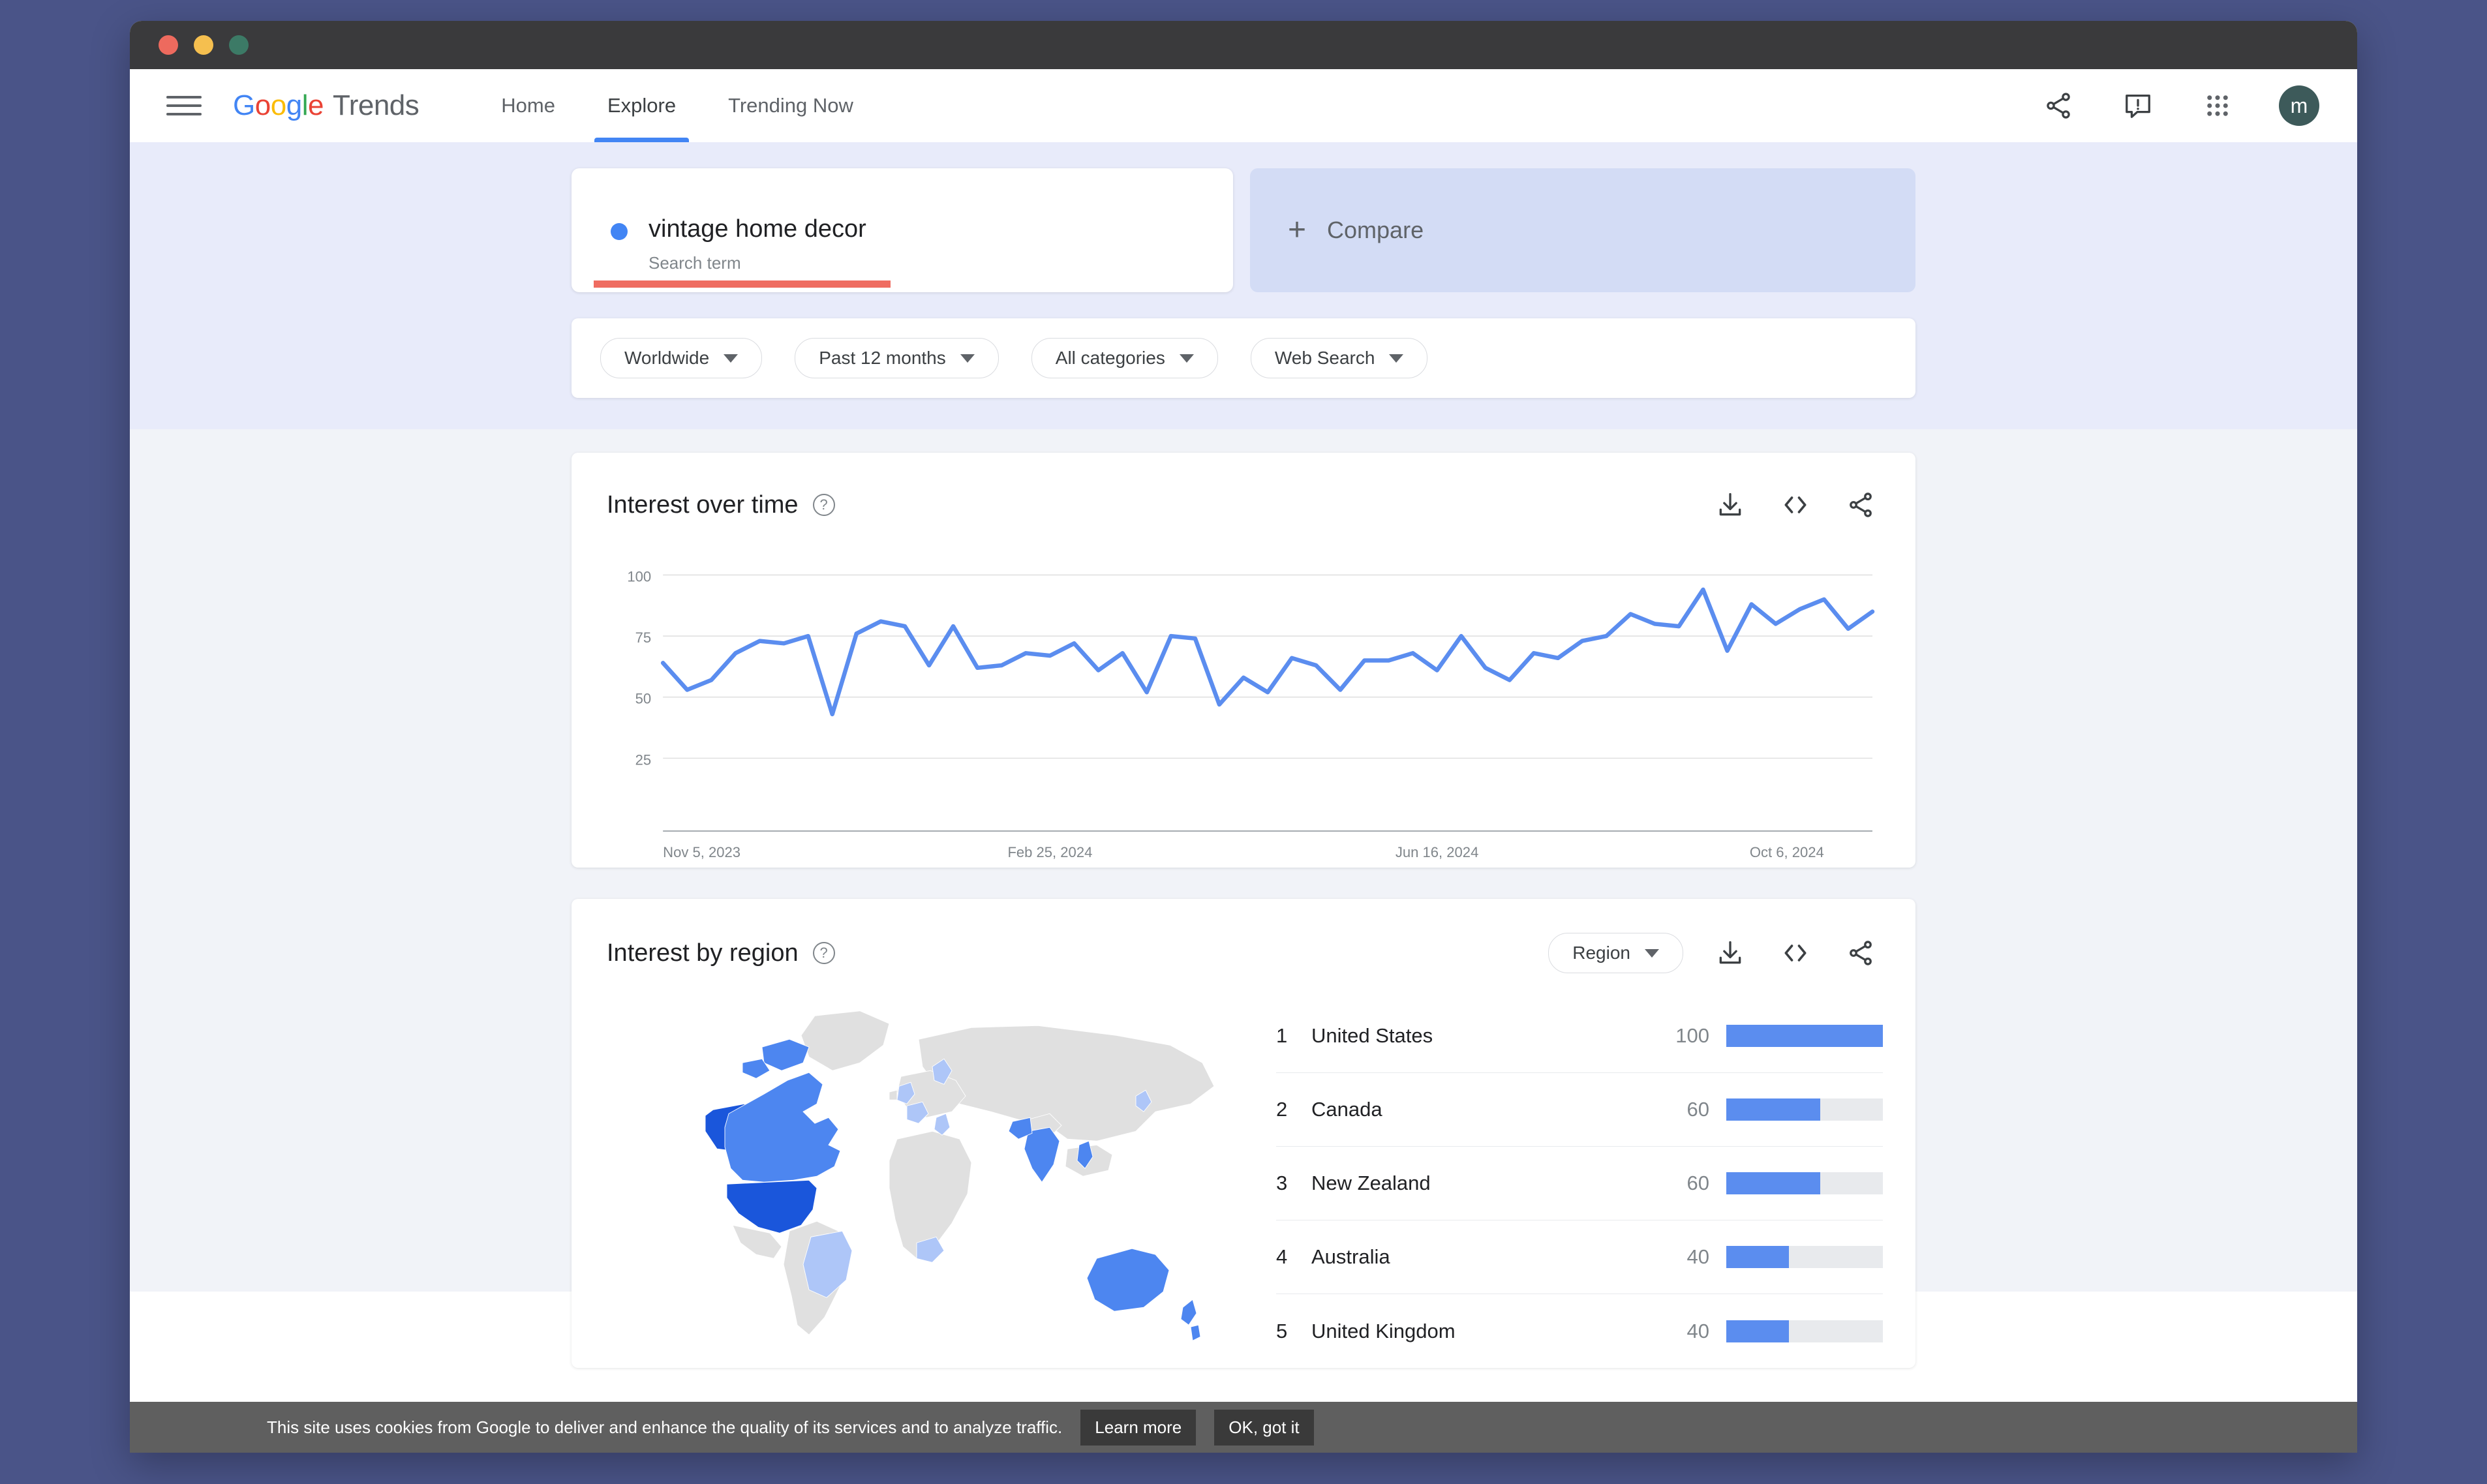 The height and width of the screenshot is (1484, 2487). I want to click on table-row: 1 United States 100, so click(1579, 1036).